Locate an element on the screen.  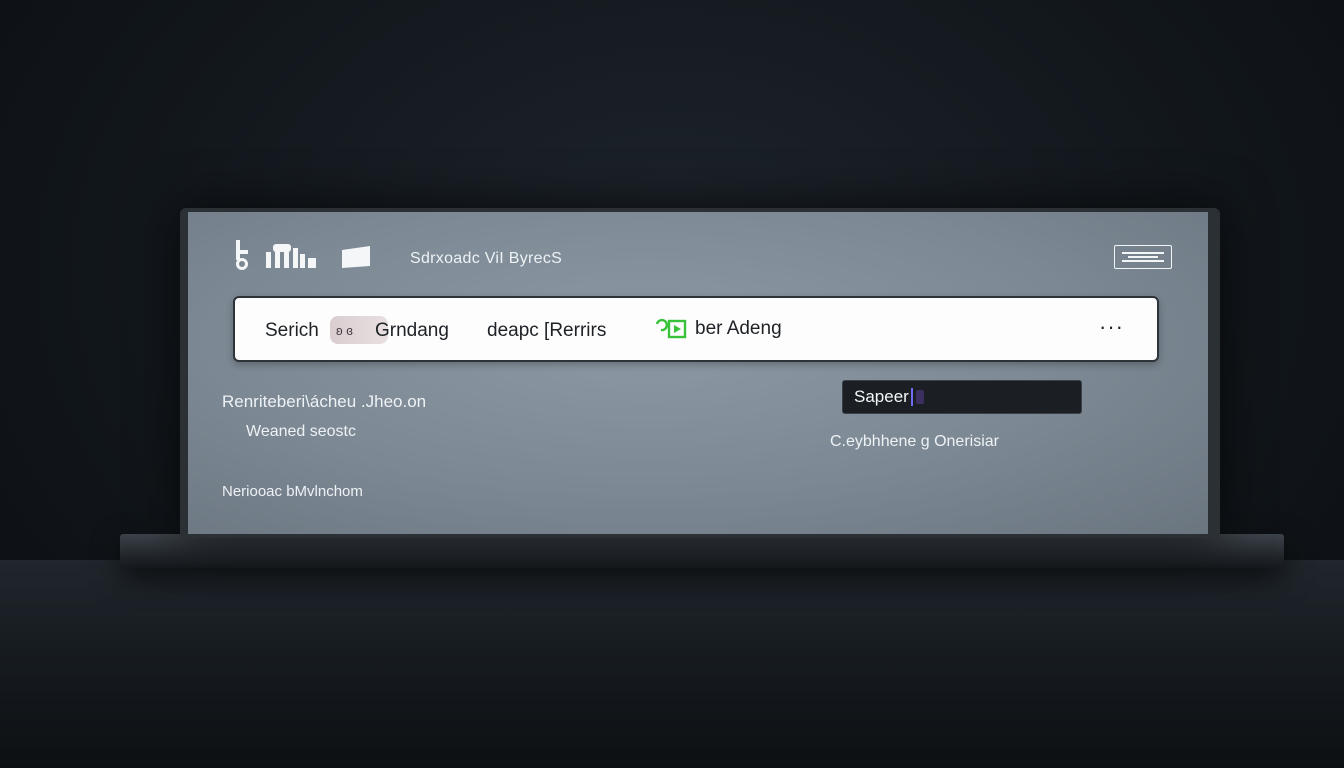
side-input: Sapeer is located at coordinates (962, 397).